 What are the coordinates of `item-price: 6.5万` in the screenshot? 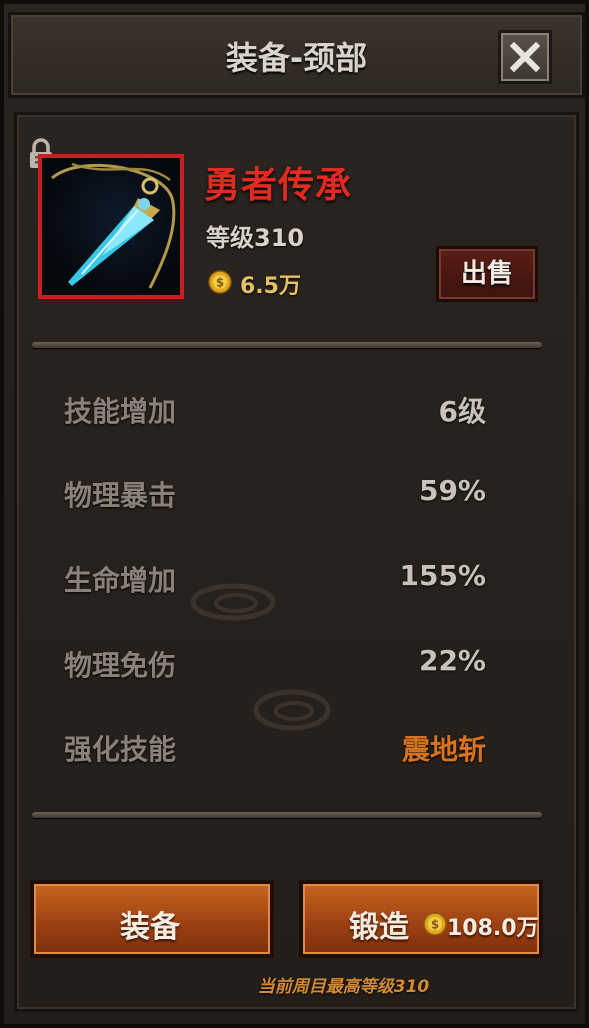 It's located at (270, 286).